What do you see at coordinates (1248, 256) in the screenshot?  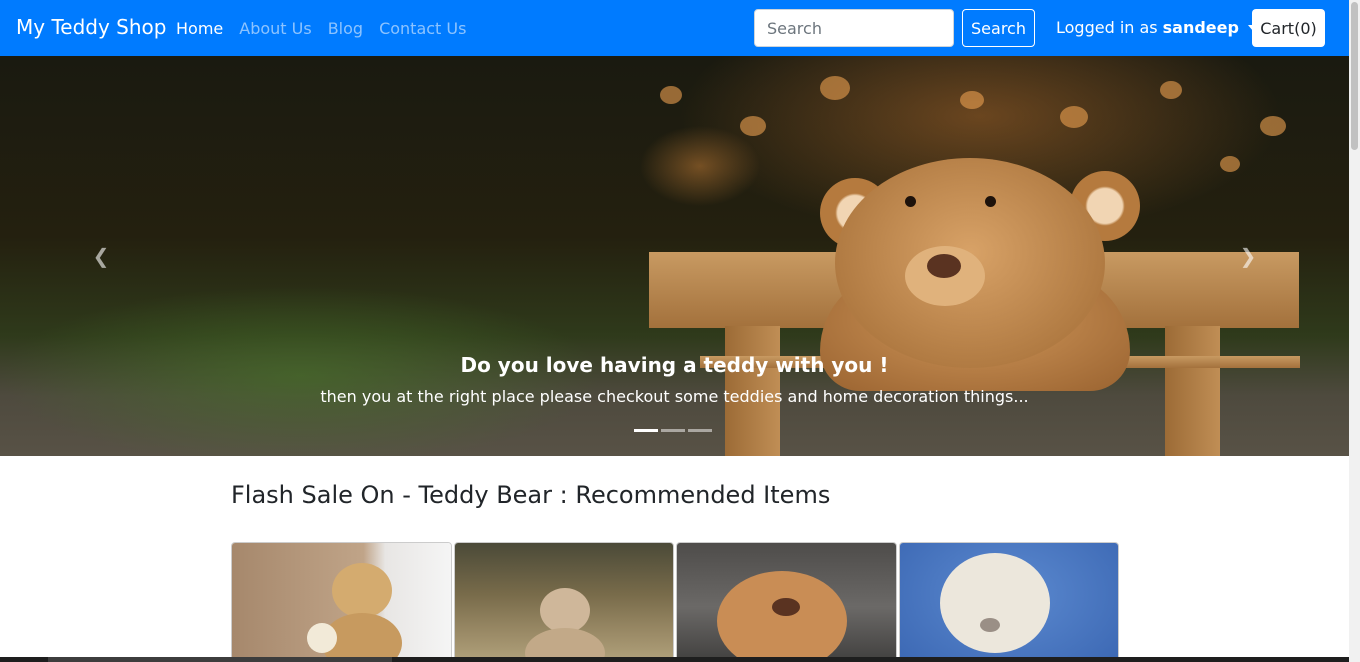 I see `chevron-right-icon: ❯` at bounding box center [1248, 256].